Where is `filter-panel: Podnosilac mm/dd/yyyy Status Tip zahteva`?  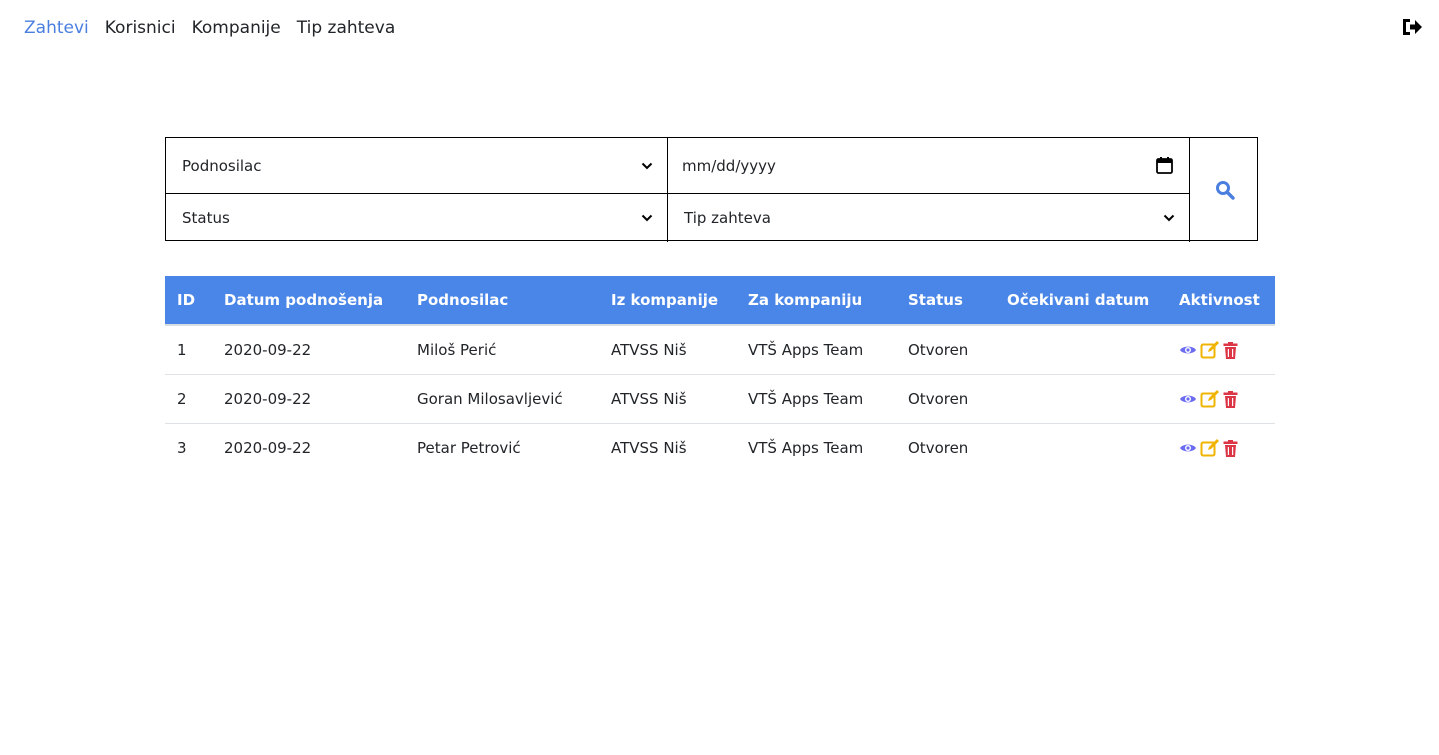 filter-panel: Podnosilac mm/dd/yyyy Status Tip zahteva is located at coordinates (712, 189).